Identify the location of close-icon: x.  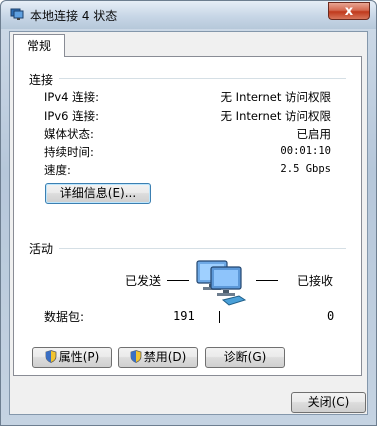
(349, 11).